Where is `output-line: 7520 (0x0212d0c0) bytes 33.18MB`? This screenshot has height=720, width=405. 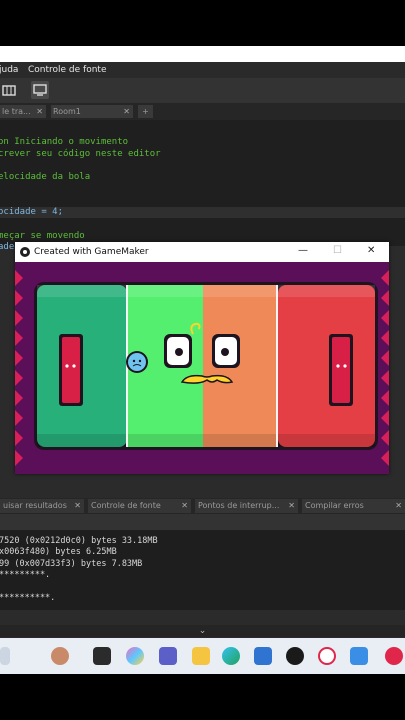 output-line: 7520 (0x0212d0c0) bytes 33.18MB is located at coordinates (79, 541).